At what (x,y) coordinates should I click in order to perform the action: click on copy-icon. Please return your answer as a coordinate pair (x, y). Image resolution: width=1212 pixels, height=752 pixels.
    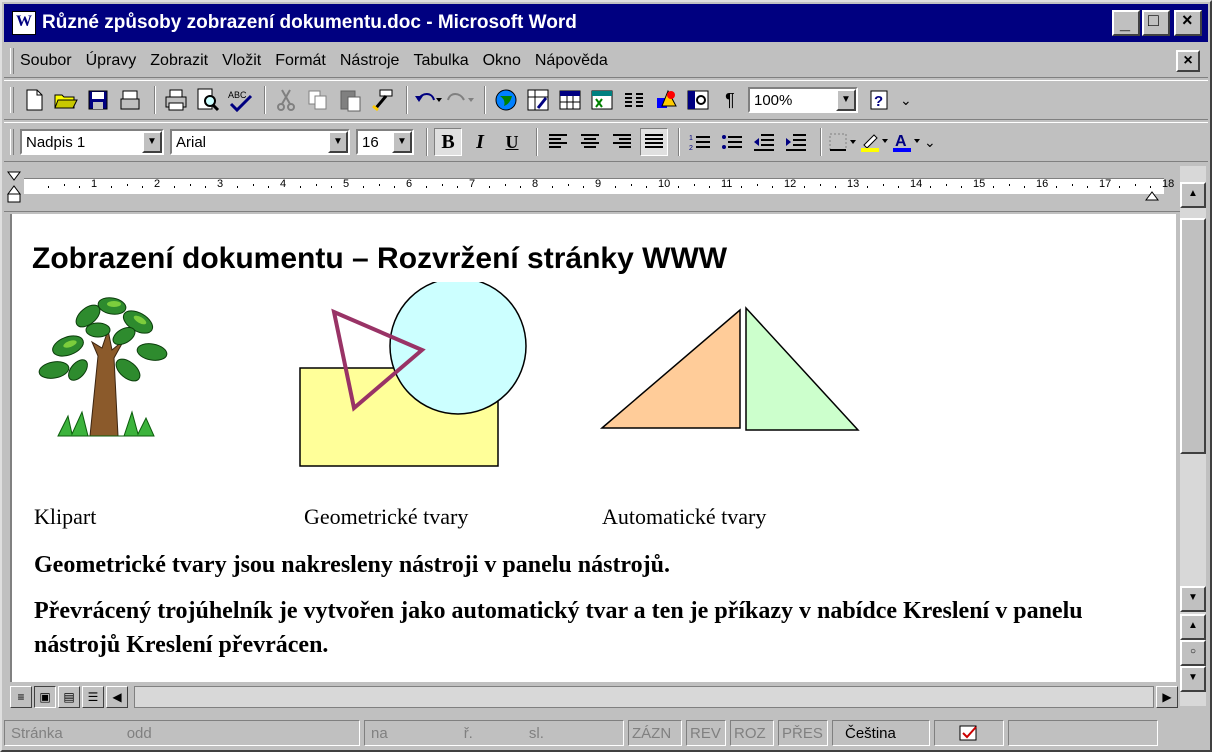
    Looking at the image, I should click on (318, 100).